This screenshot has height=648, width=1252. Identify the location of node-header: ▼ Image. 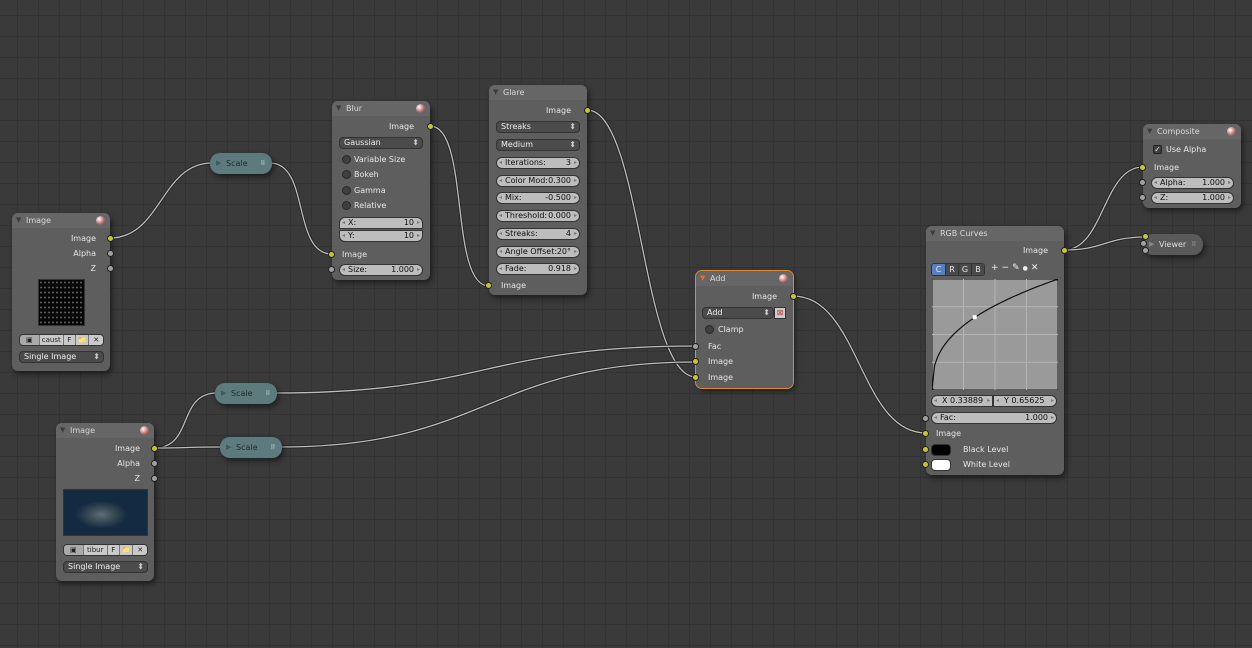
(105, 430).